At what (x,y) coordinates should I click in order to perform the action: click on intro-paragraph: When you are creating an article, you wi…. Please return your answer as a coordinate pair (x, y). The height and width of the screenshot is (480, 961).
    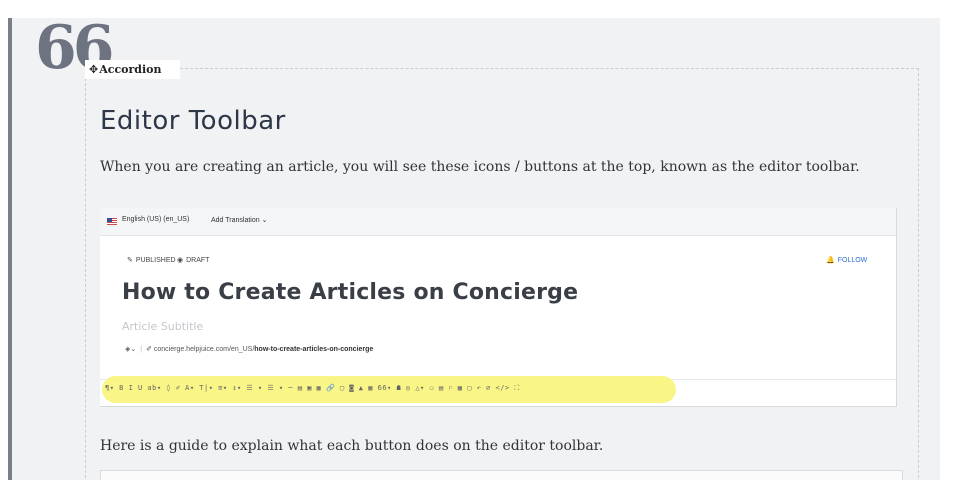
    Looking at the image, I should click on (480, 167).